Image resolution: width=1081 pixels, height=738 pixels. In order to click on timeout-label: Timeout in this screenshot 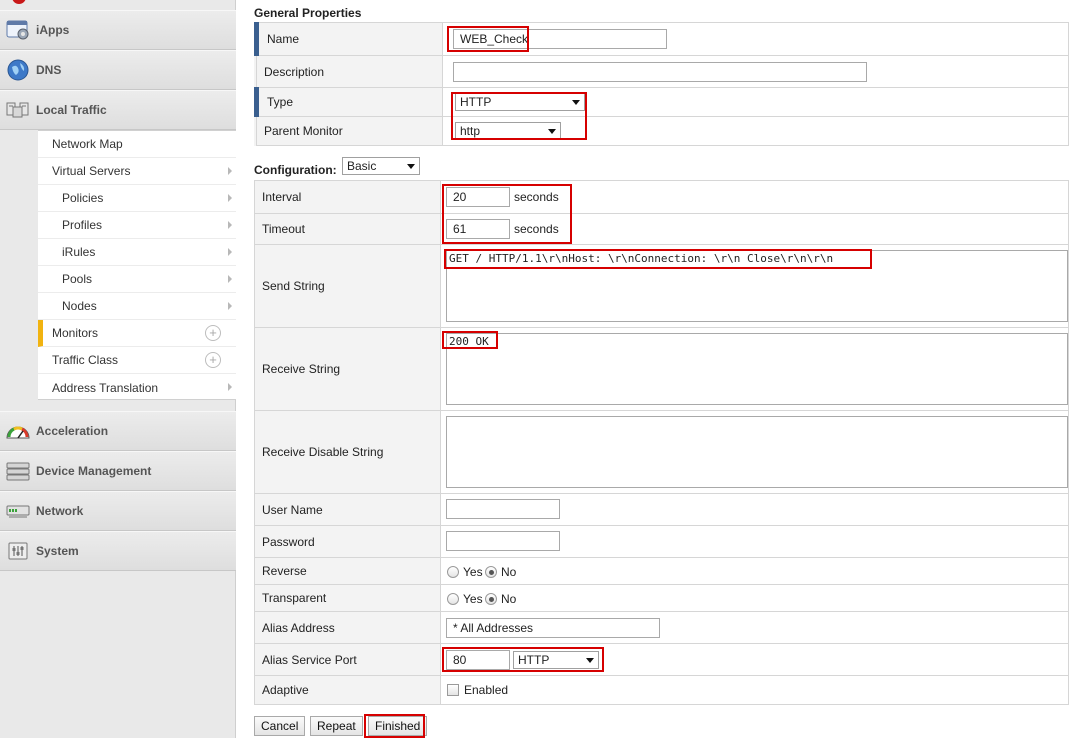, I will do `click(347, 229)`.